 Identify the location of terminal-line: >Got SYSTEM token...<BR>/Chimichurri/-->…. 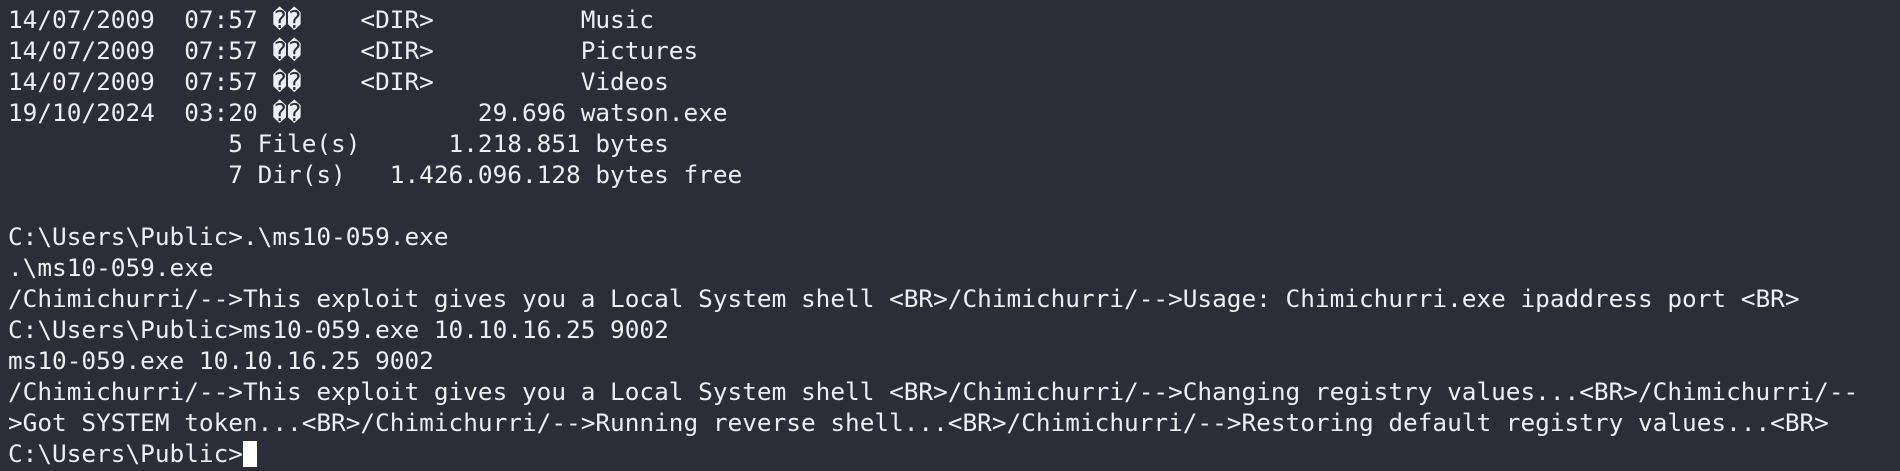
(918, 422).